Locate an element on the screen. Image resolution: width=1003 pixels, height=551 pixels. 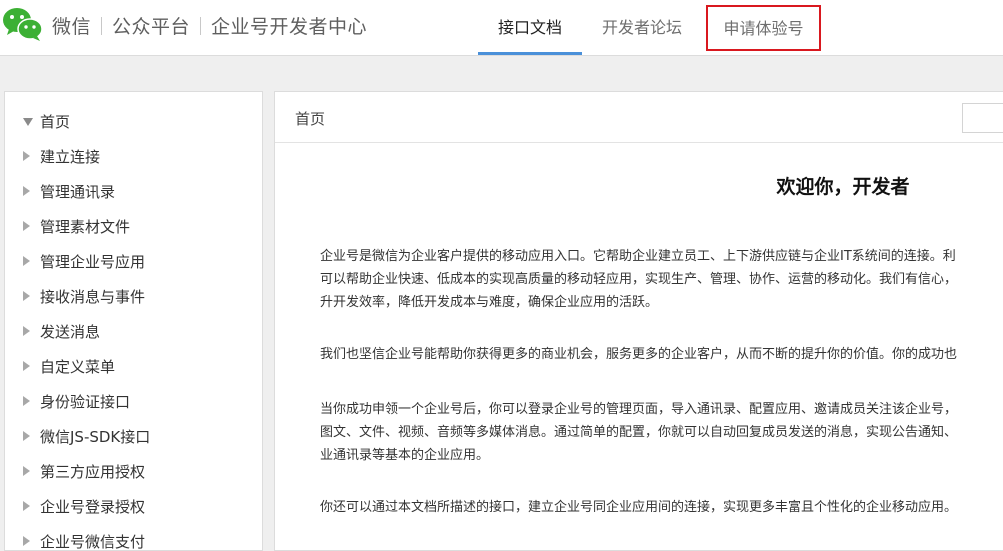
sidebar-item-media: 管理素材文件 is located at coordinates (133, 227).